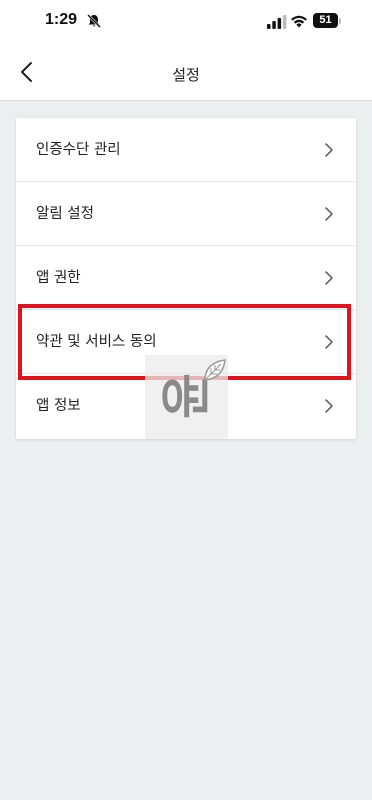 Image resolution: width=372 pixels, height=800 pixels. I want to click on back-button, so click(27, 72).